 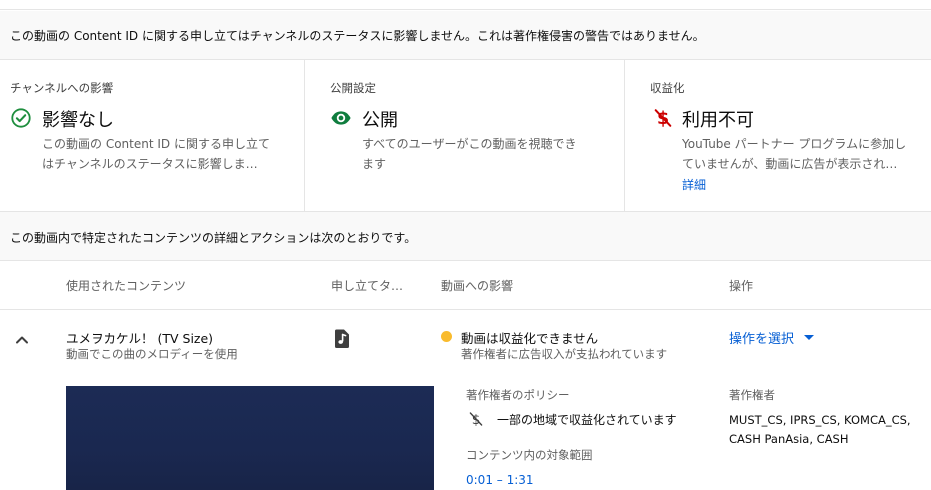 What do you see at coordinates (152, 354) in the screenshot?
I see `claim-content-subtitle: 動画でこの曲のメロディーを使用` at bounding box center [152, 354].